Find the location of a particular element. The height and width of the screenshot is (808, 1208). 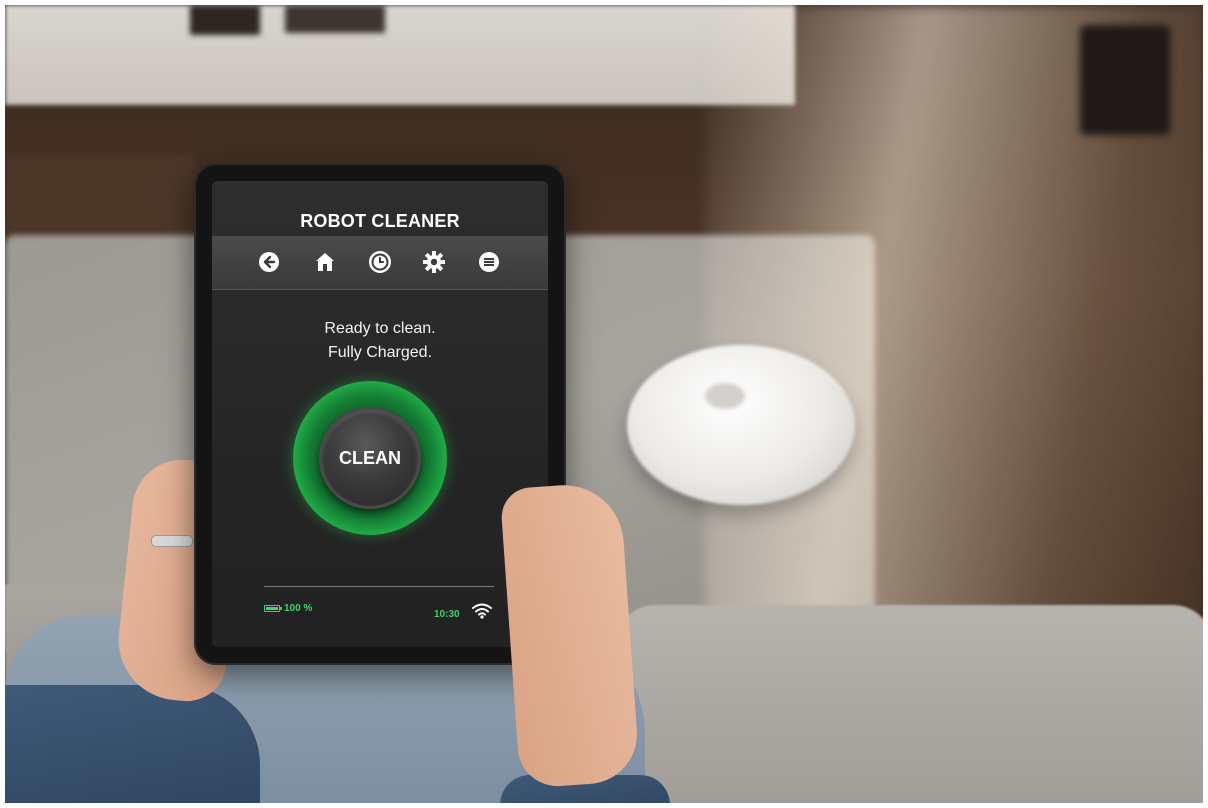

settings-button is located at coordinates (434, 262).